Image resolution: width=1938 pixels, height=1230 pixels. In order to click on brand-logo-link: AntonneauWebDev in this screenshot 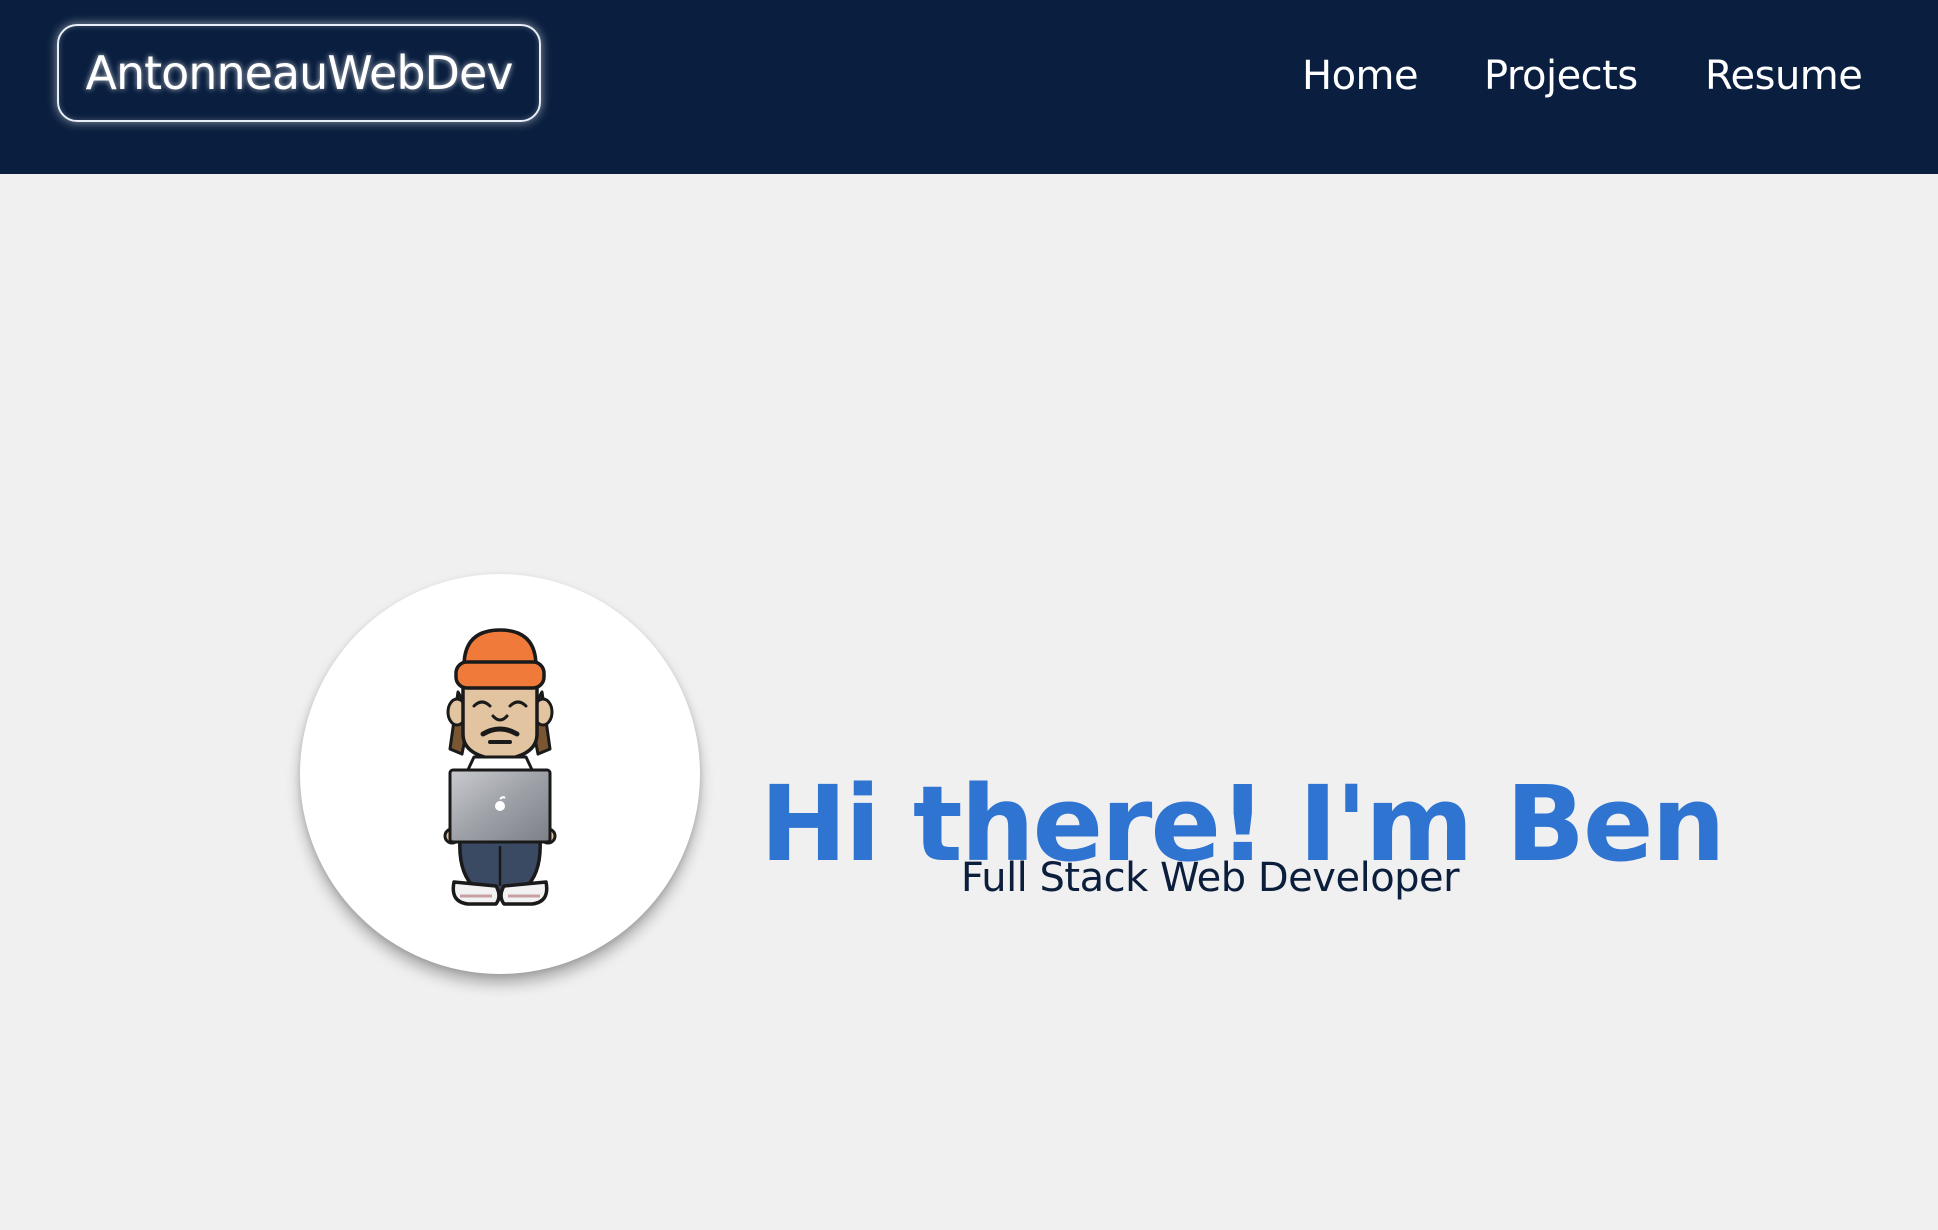, I will do `click(299, 73)`.